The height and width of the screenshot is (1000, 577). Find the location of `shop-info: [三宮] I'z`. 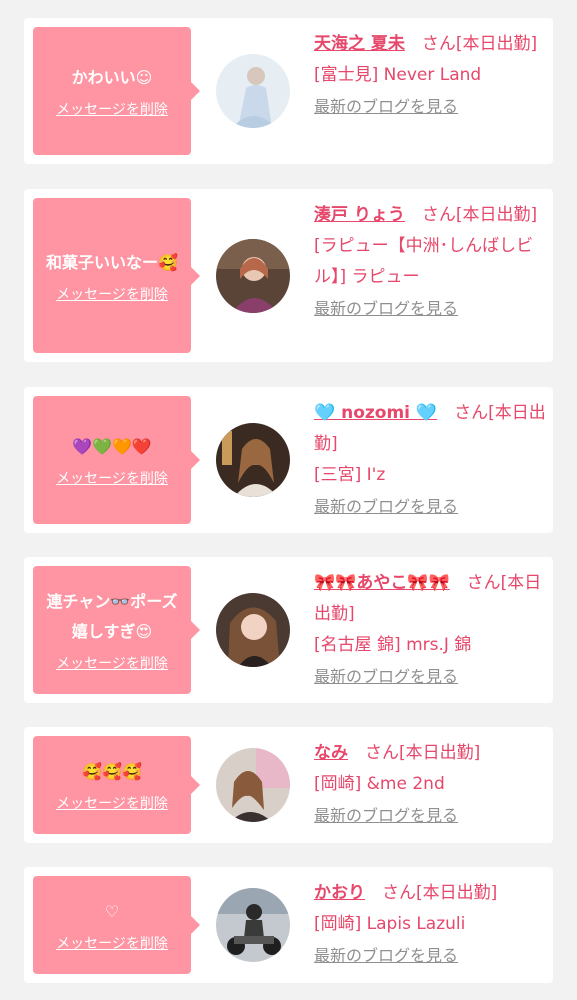

shop-info: [三宮] I'z is located at coordinates (350, 475).